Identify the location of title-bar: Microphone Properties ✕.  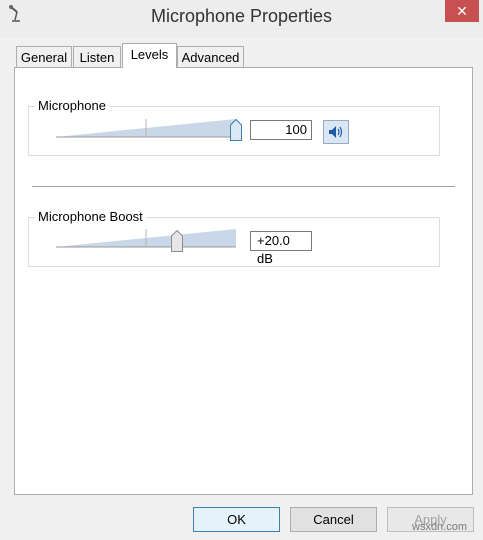
(241, 19).